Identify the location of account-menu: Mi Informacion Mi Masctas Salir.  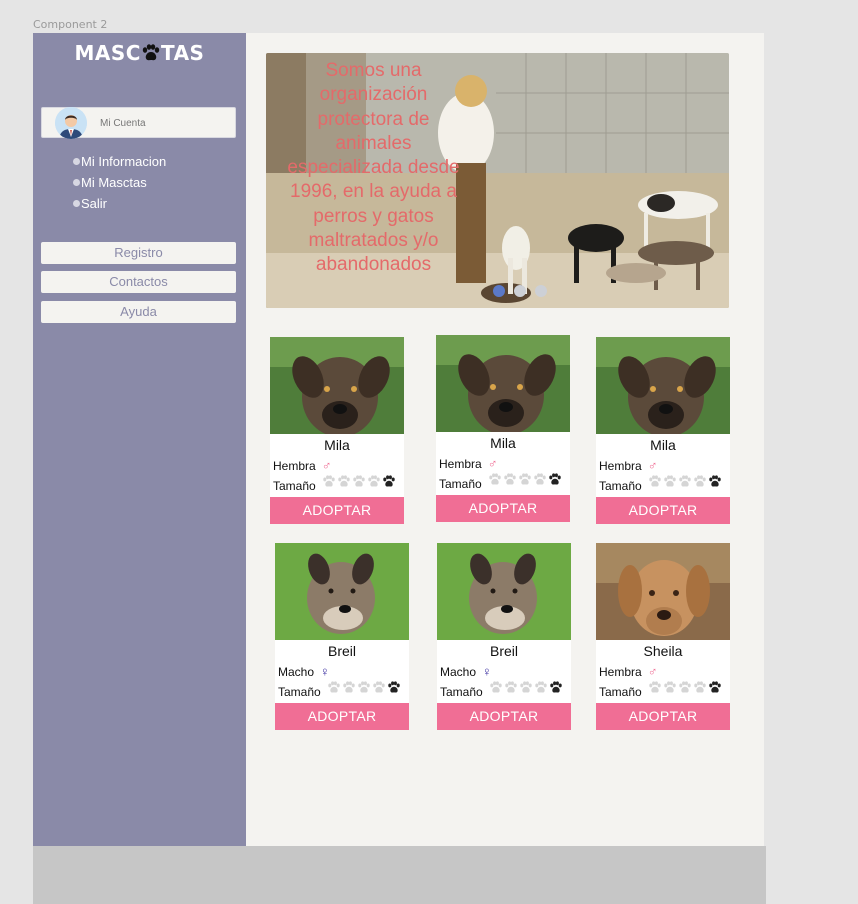
(119, 182).